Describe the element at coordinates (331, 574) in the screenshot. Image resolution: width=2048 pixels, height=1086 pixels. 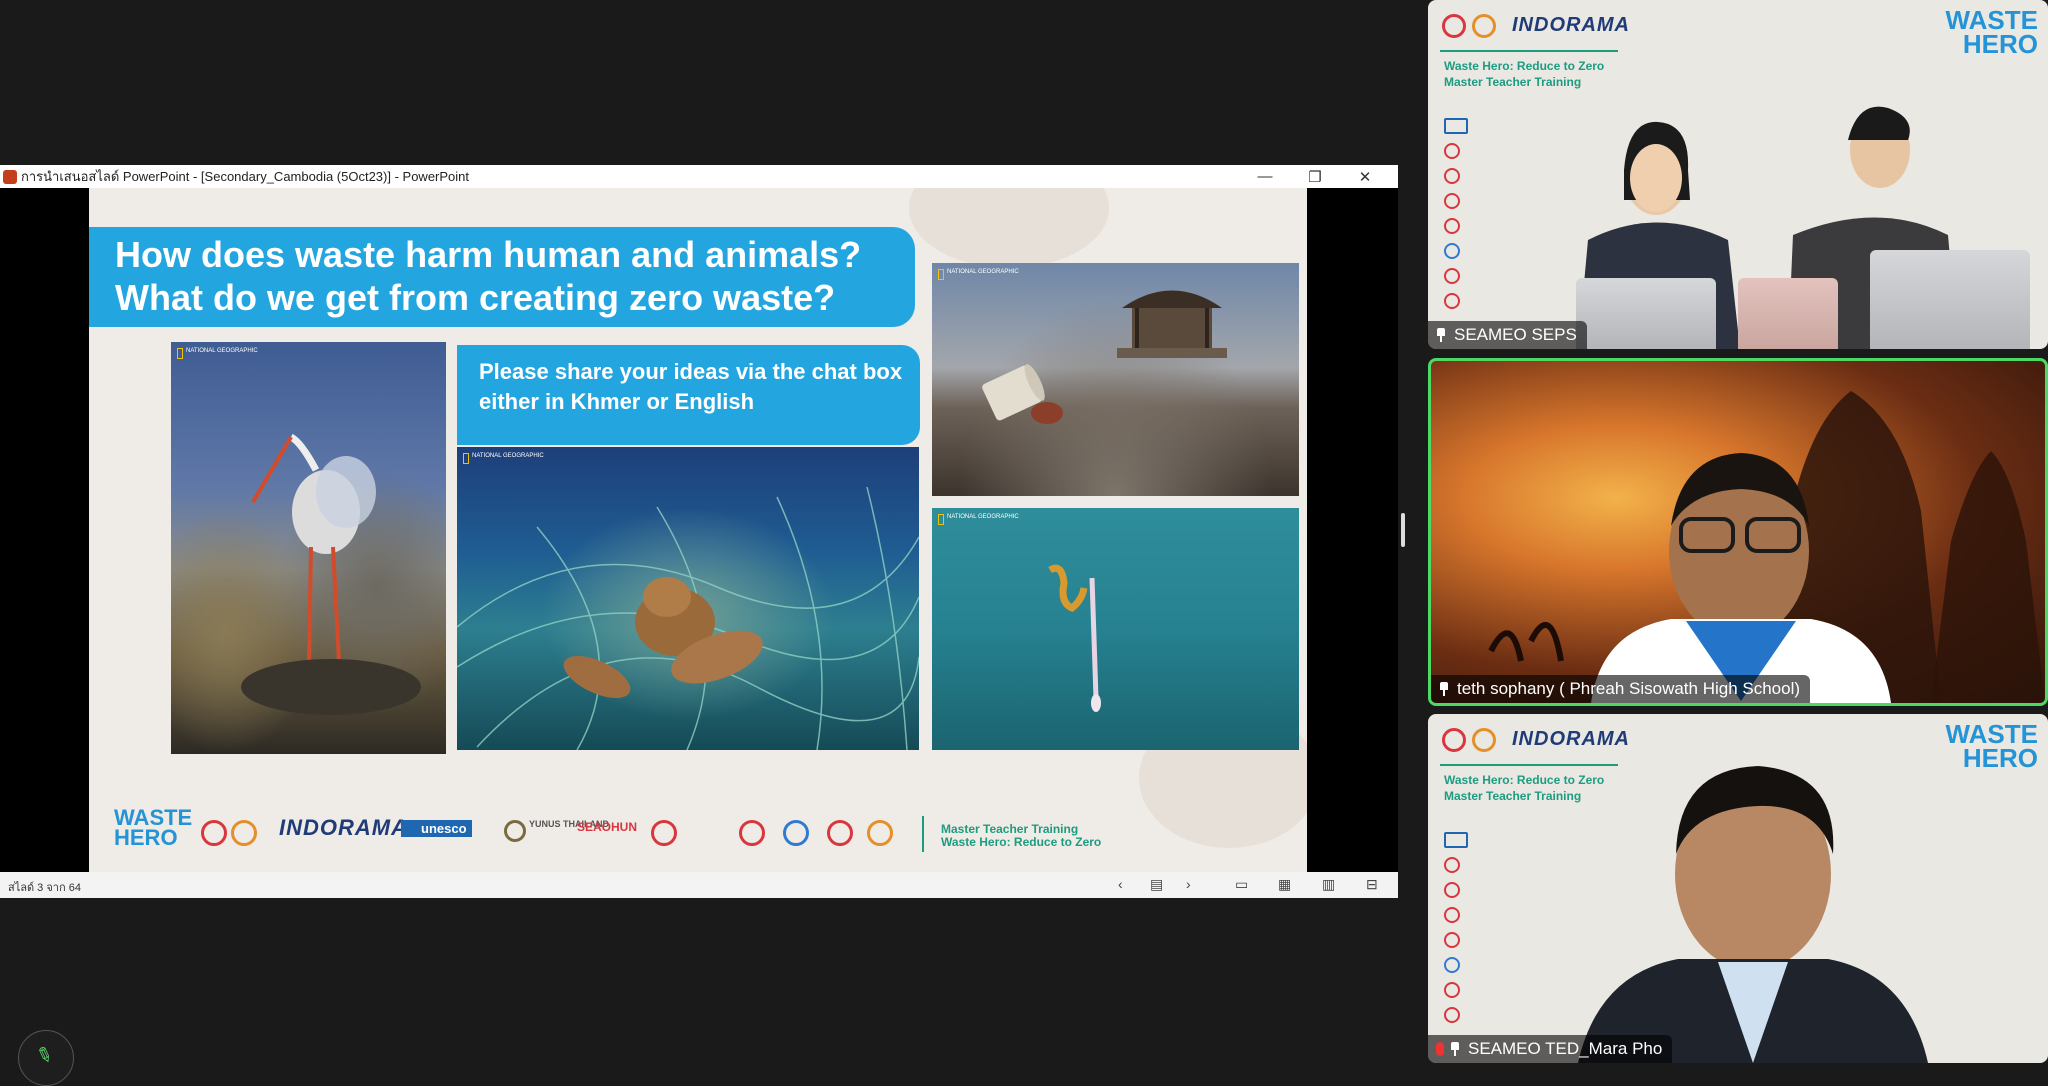
I see `stork-illustration` at that location.